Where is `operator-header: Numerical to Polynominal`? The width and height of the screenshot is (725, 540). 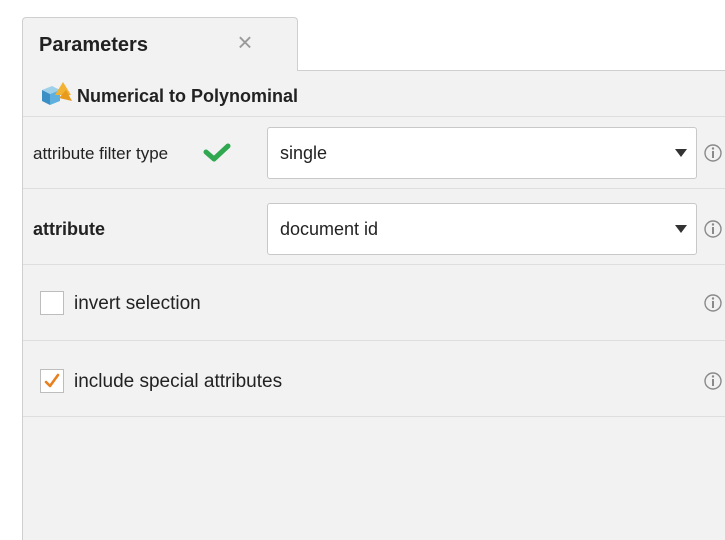
operator-header: Numerical to Polynominal is located at coordinates (374, 94).